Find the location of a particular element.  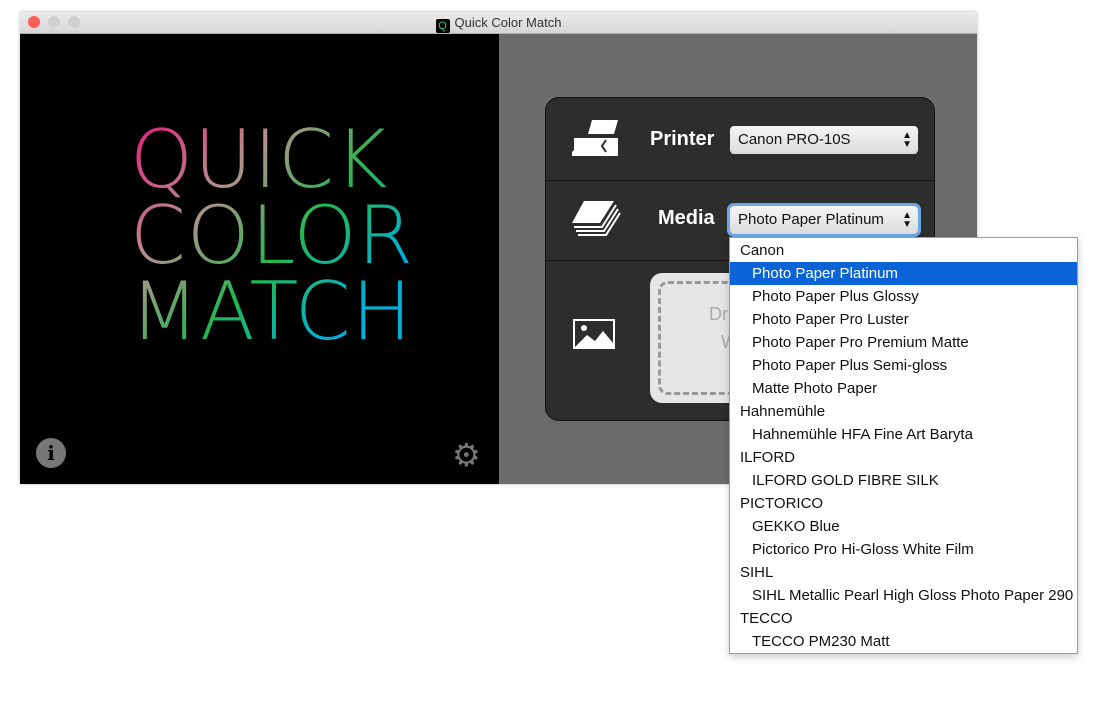

menu-item: Pictorico Pro Hi-Gloss White Film is located at coordinates (903, 549).